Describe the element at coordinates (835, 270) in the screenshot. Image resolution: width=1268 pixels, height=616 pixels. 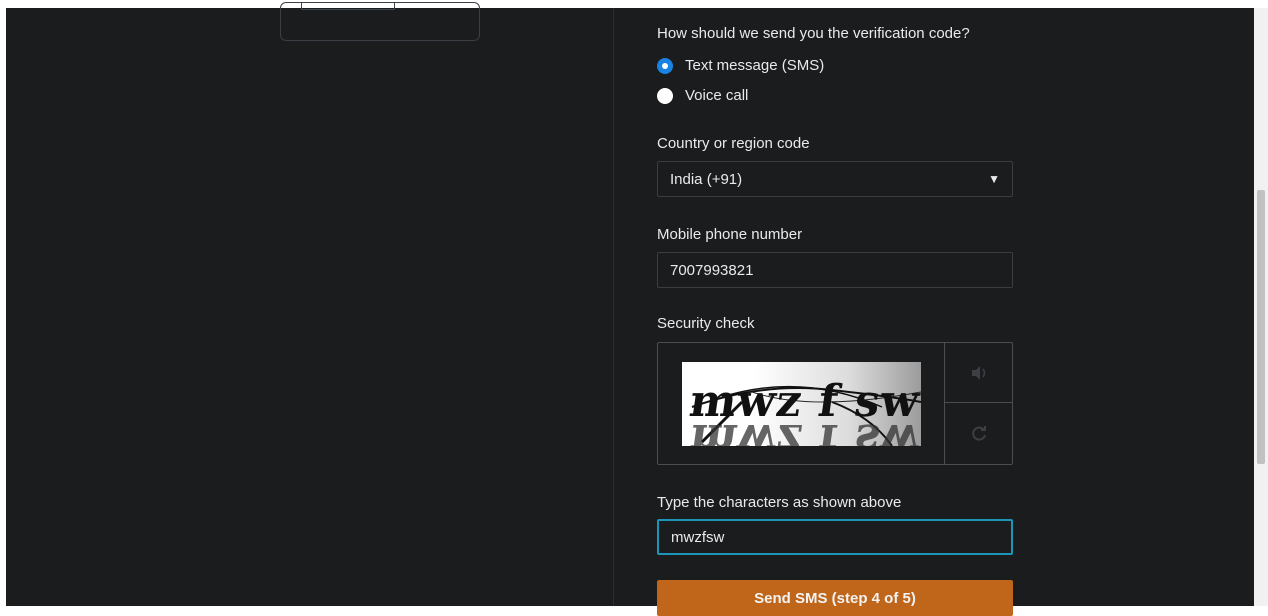
I see `phone-input` at that location.